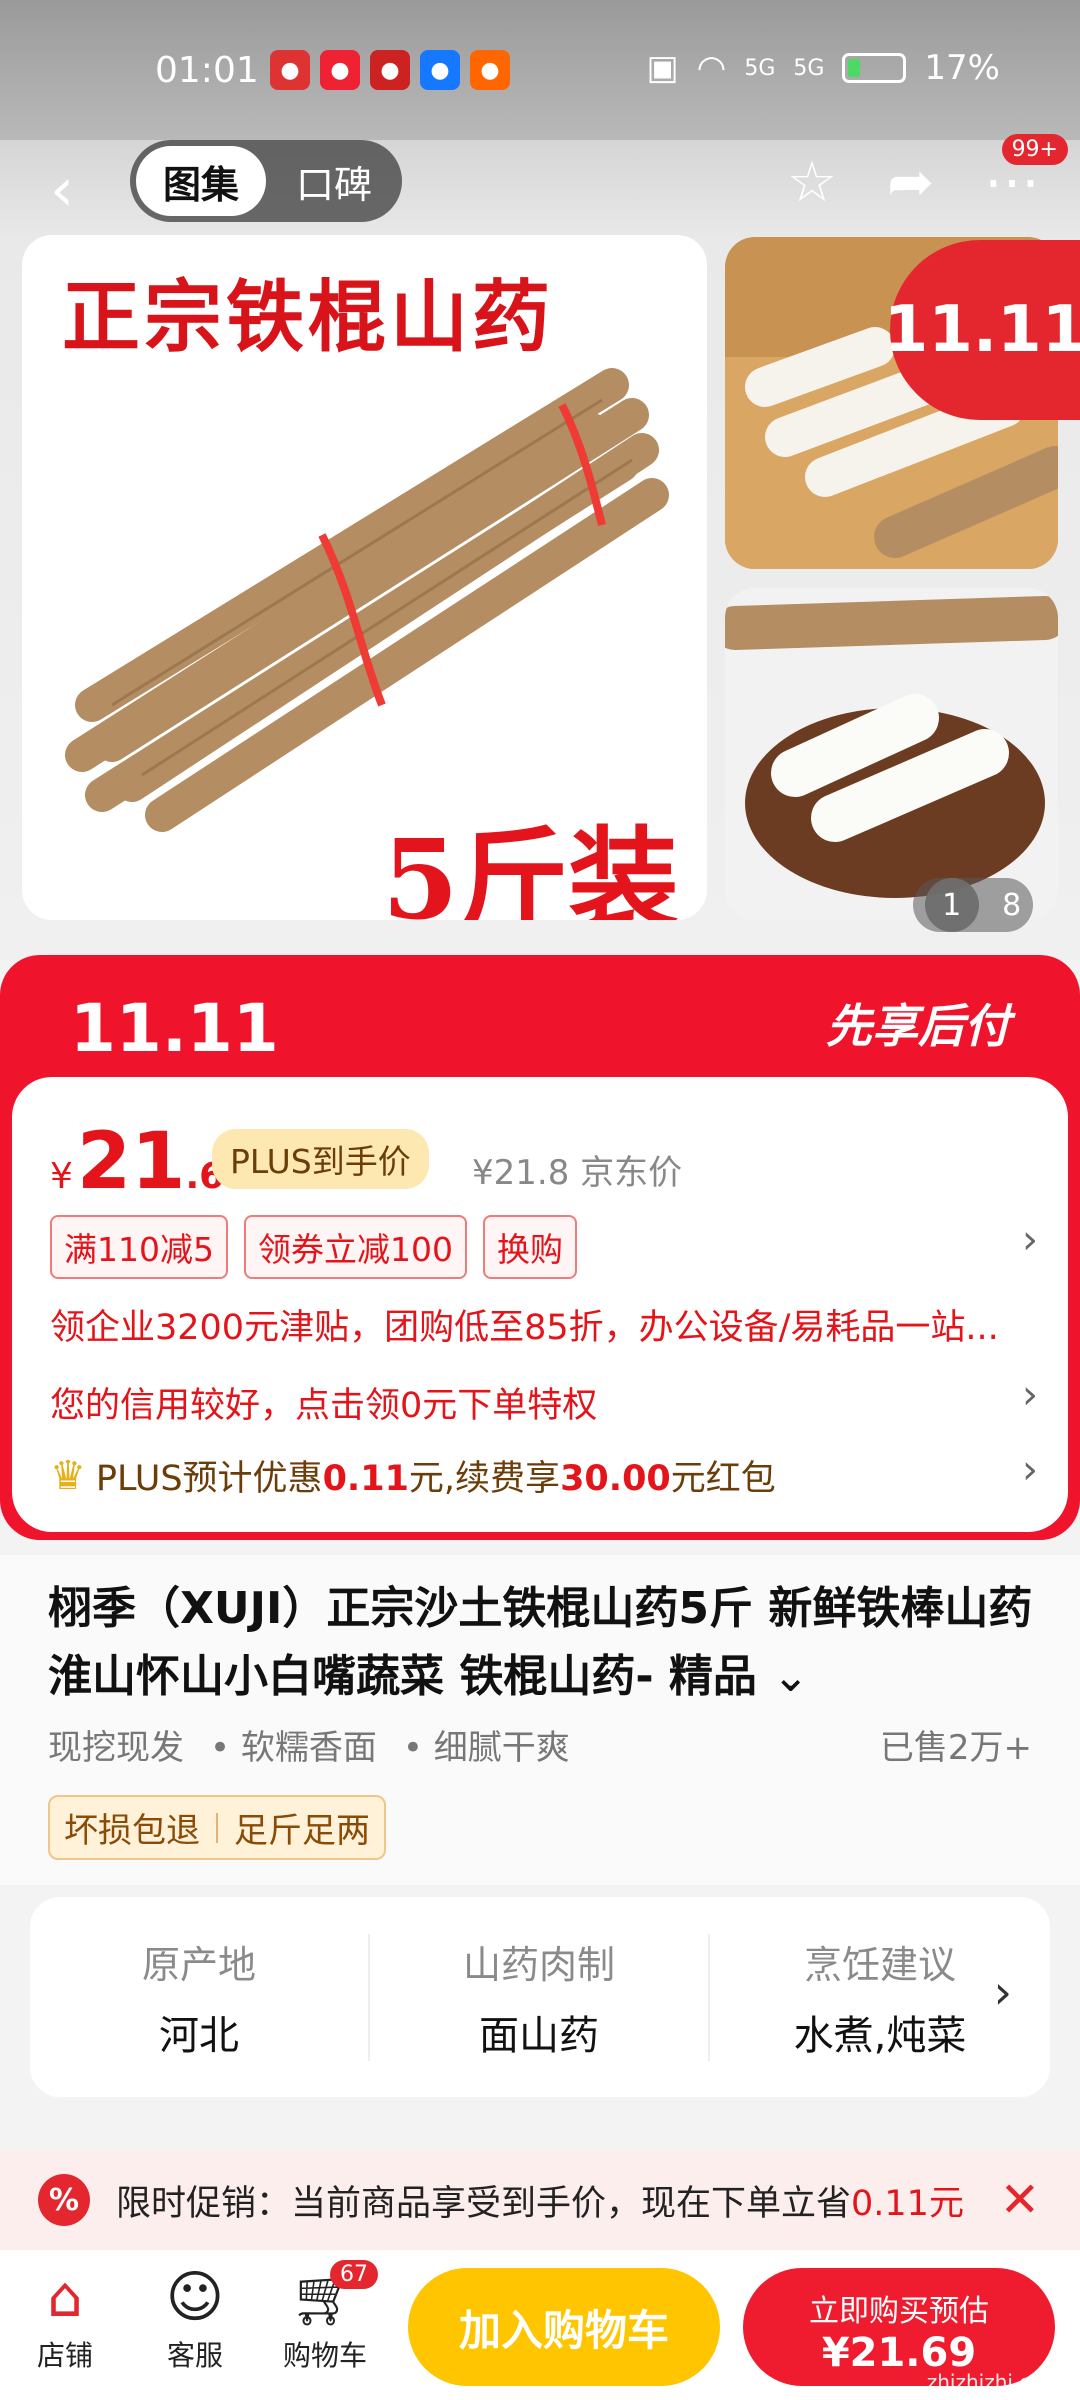 This screenshot has height=2400, width=1080. I want to click on feature-list: 现挖现发 • 软糯香面 • 细腻干爽, so click(309, 1744).